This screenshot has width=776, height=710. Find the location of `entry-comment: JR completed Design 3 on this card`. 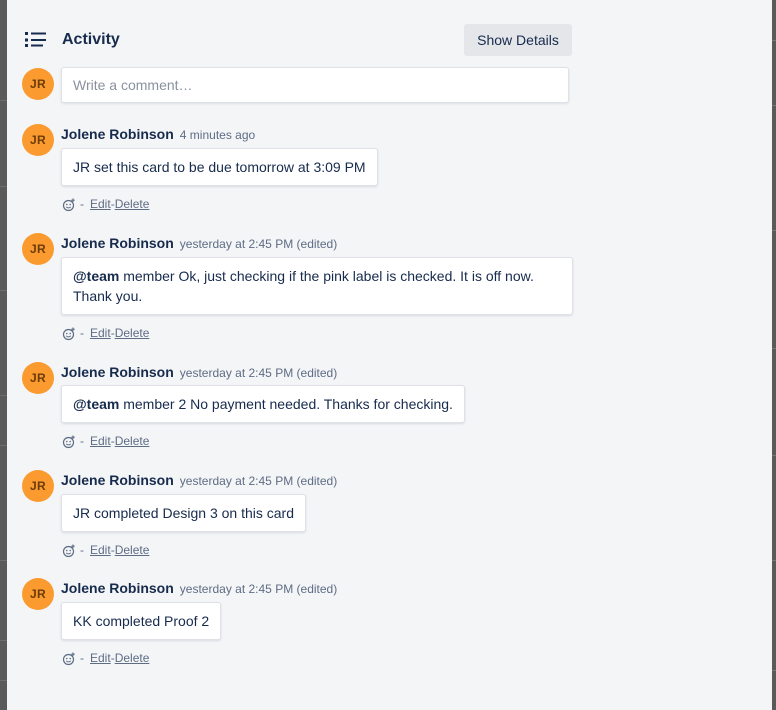

entry-comment: JR completed Design 3 on this card is located at coordinates (183, 513).